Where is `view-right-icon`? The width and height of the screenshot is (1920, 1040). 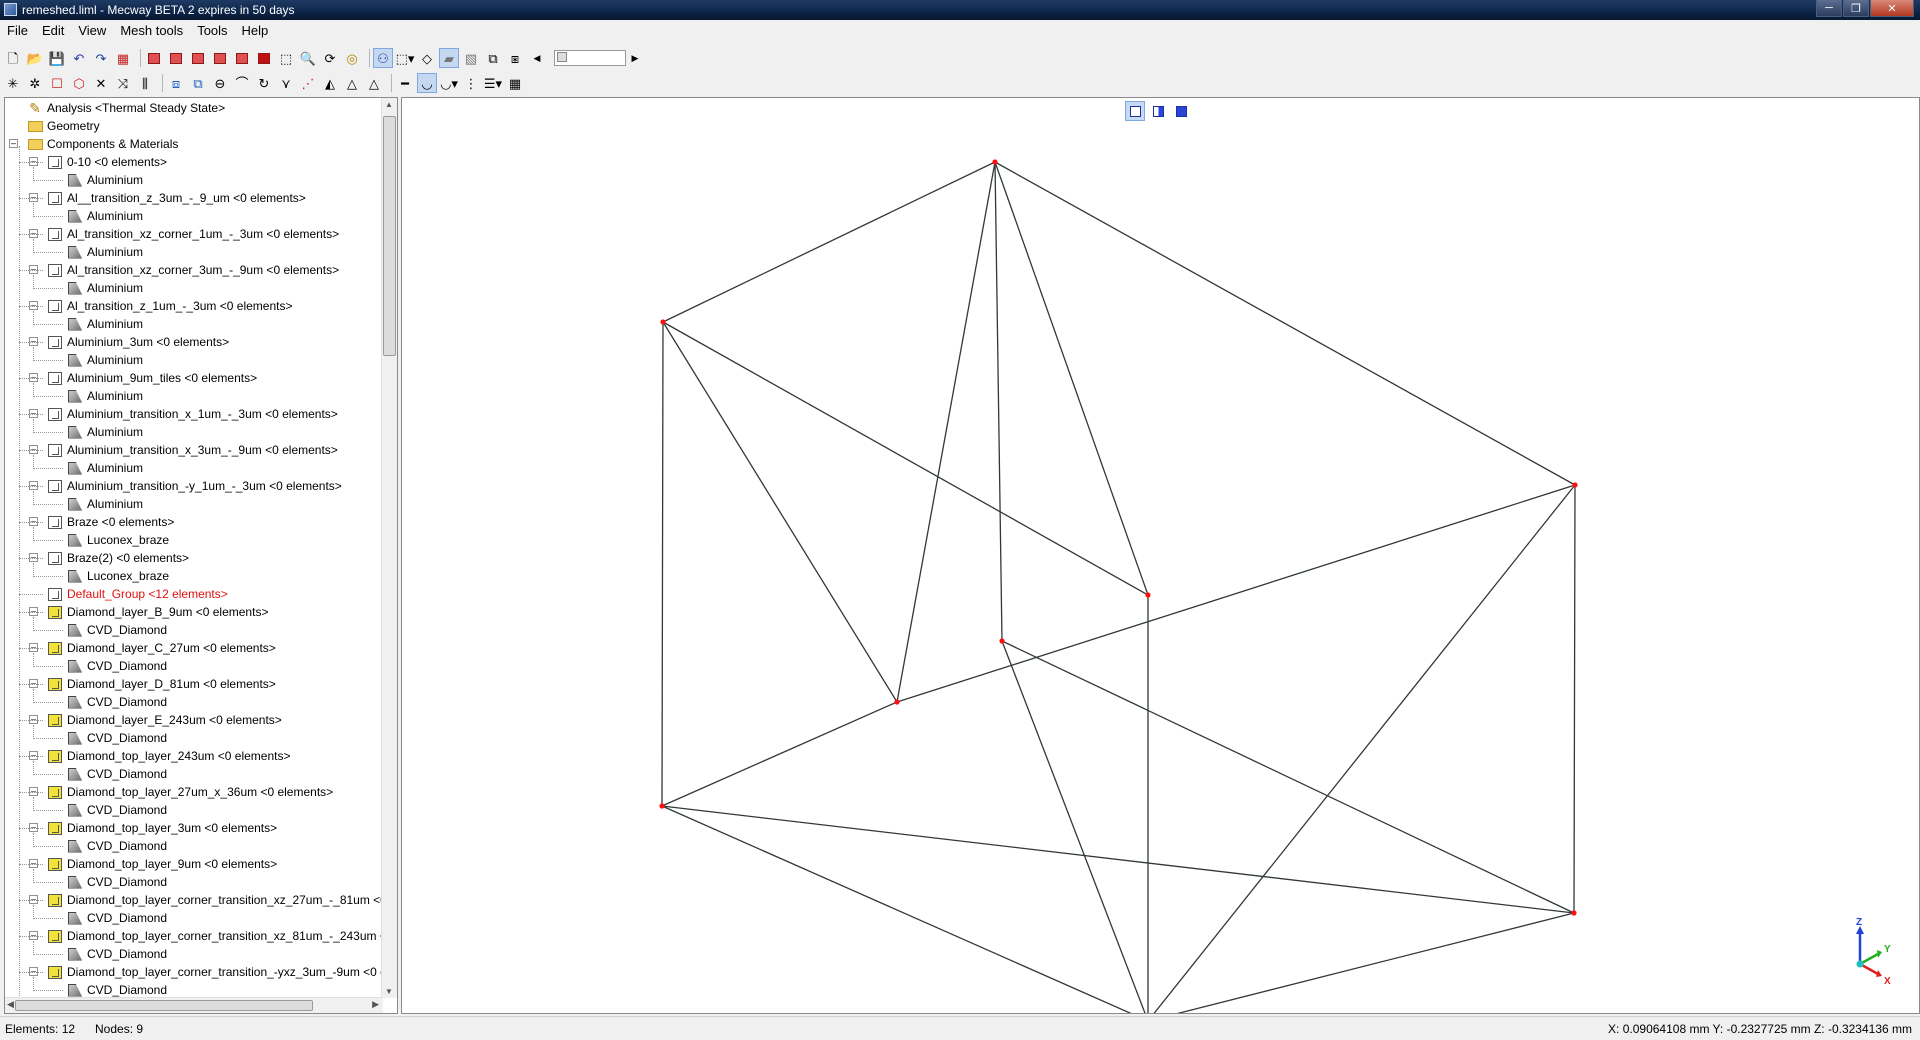 view-right-icon is located at coordinates (220, 58).